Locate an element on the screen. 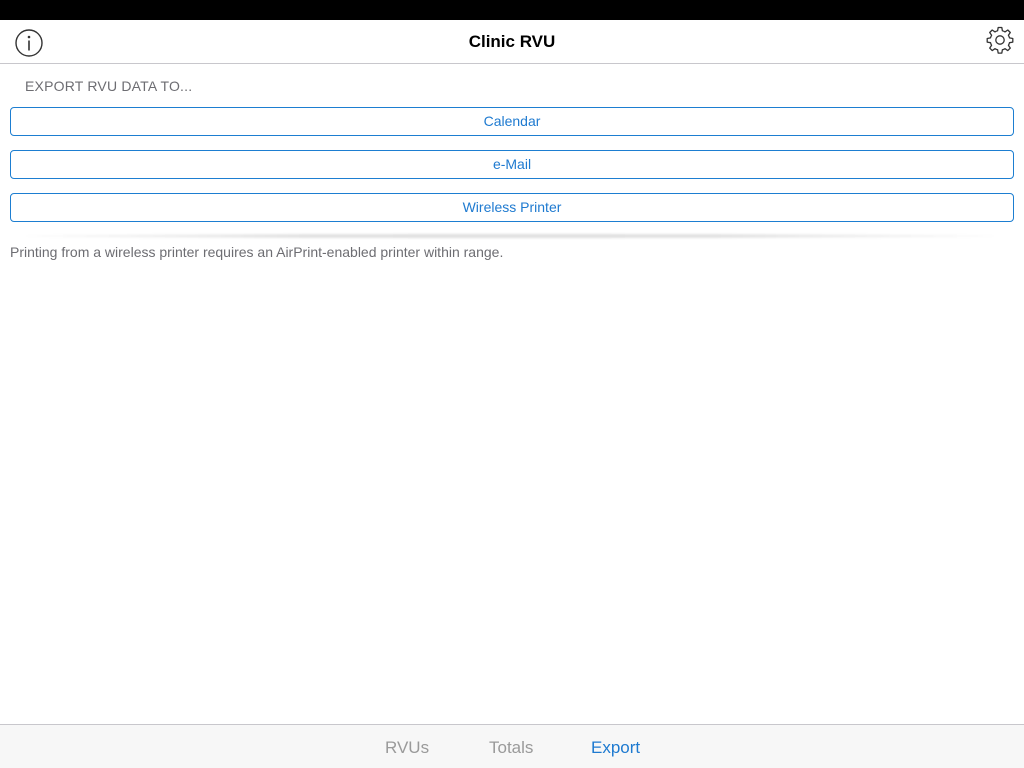 This screenshot has height=768, width=1024. tab-bar: RVUs Totals Export is located at coordinates (512, 746).